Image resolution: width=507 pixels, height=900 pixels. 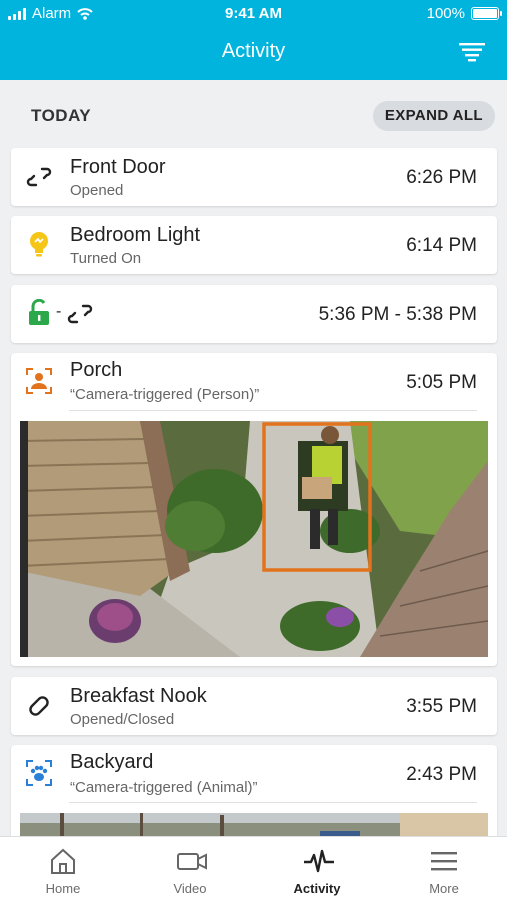 What do you see at coordinates (486, 13) in the screenshot?
I see `battery-icon` at bounding box center [486, 13].